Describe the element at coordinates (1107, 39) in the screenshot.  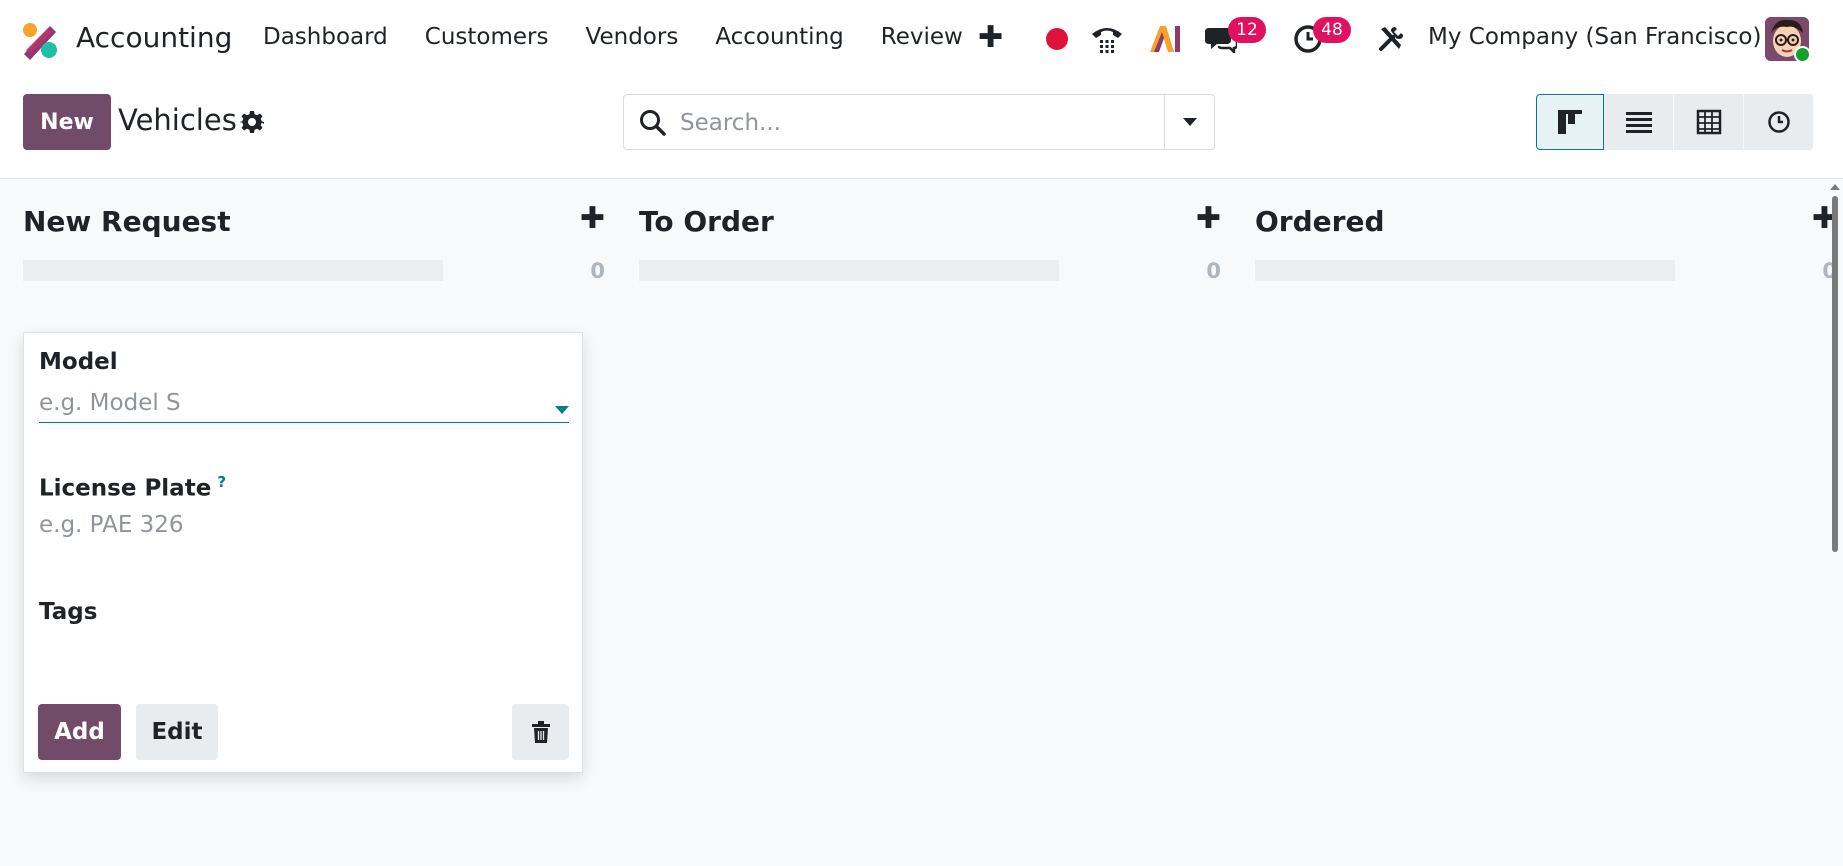
I see `phone-icon` at that location.